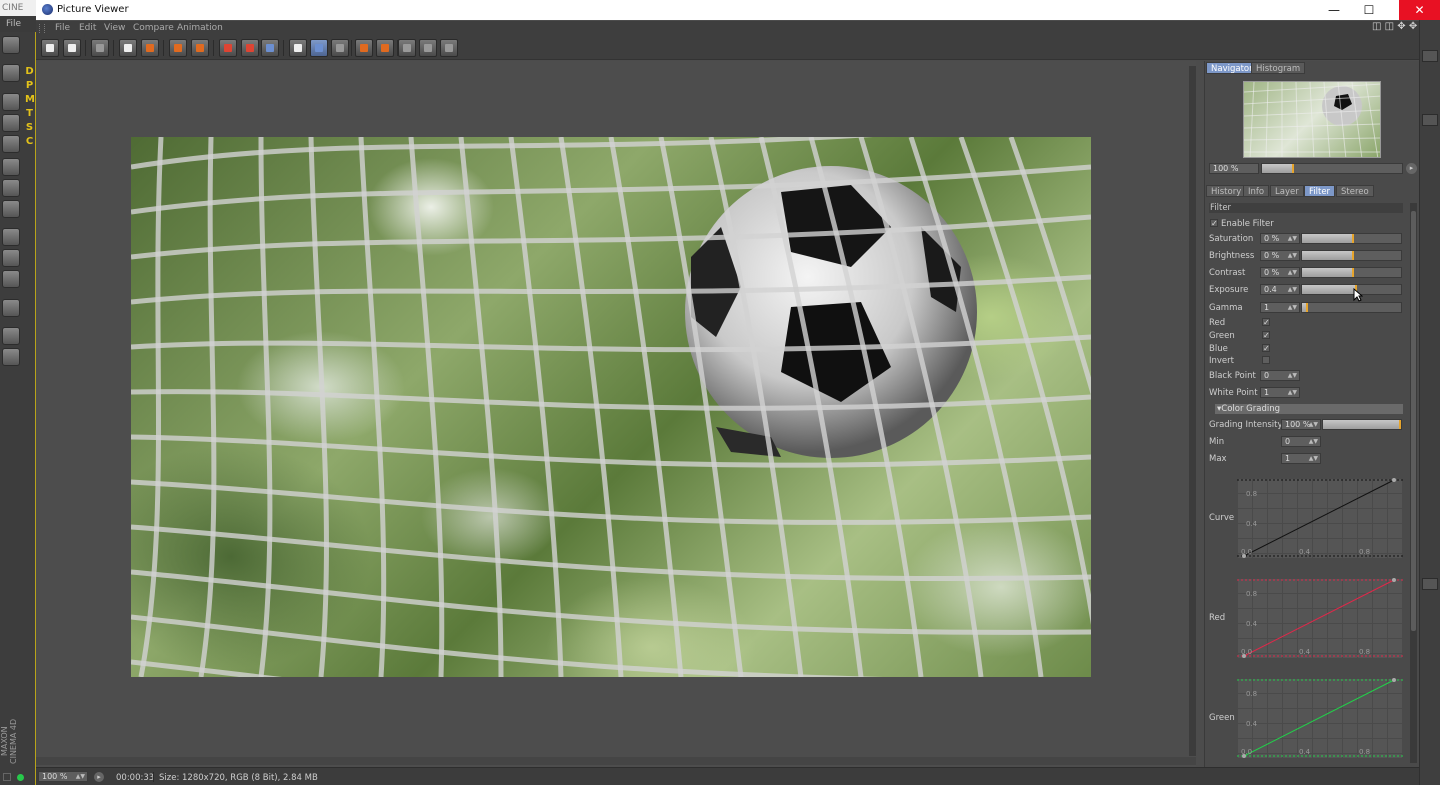  I want to click on hand-icon, so click(11, 258).